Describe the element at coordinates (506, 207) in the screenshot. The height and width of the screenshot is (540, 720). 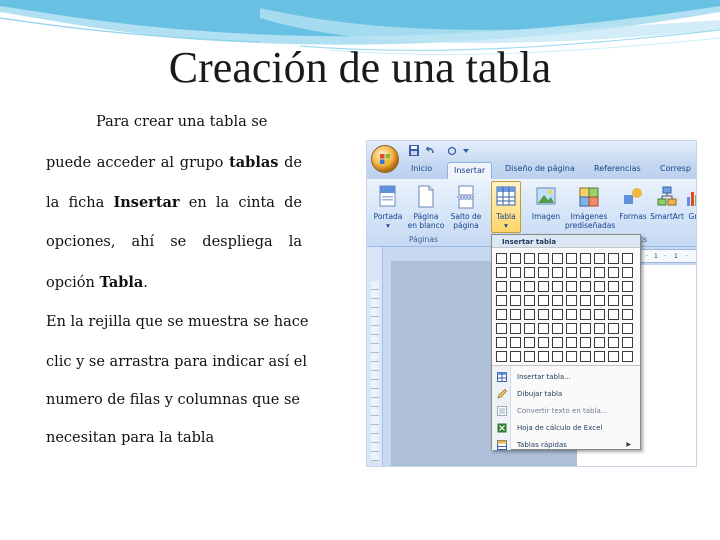
I see `tabla-button: Tabla ▾` at that location.